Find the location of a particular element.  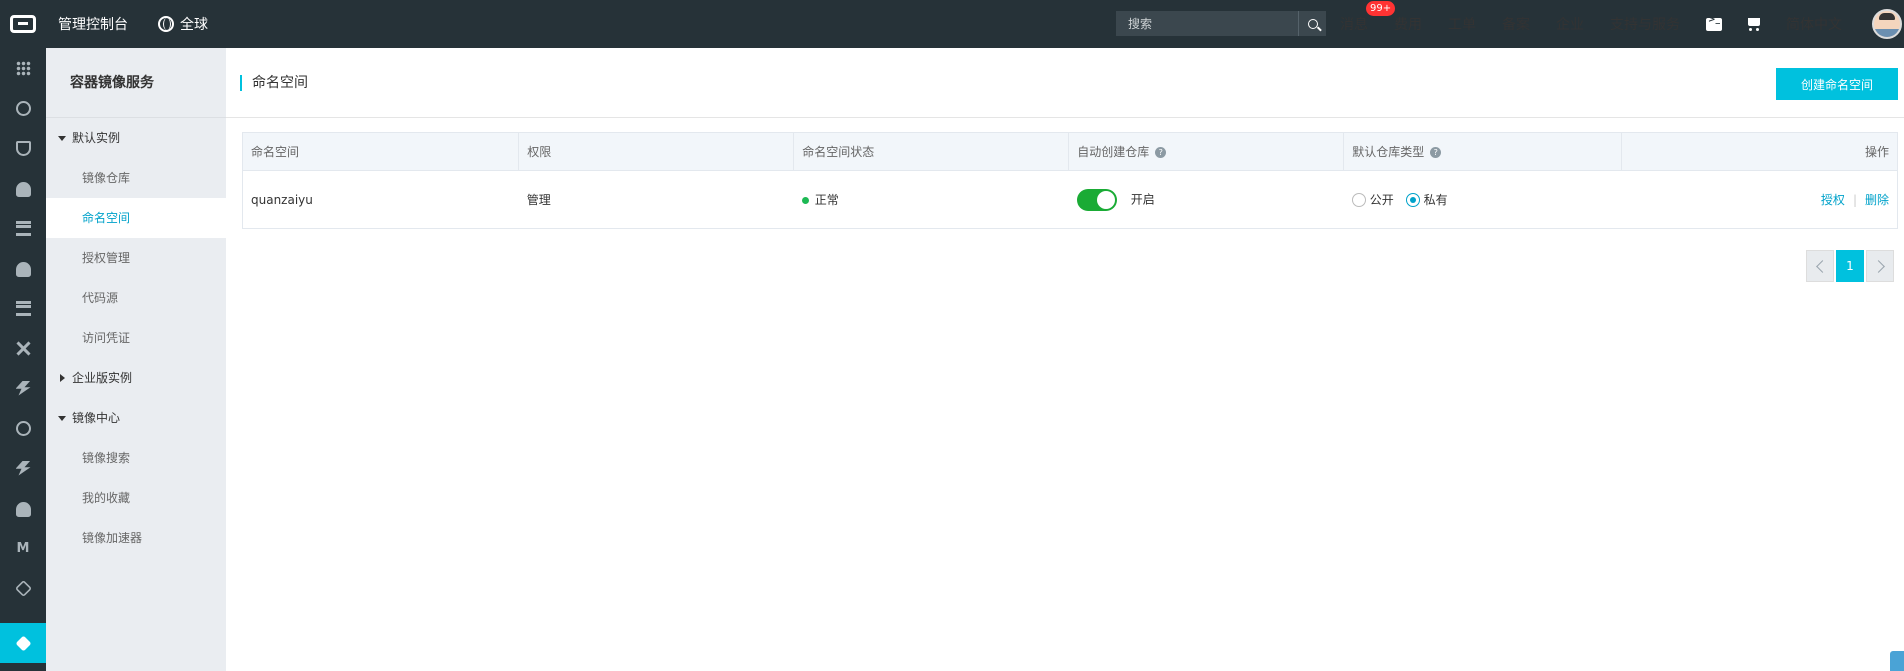

col-header-auto-create: 自动创建仓库? is located at coordinates (1206, 151).